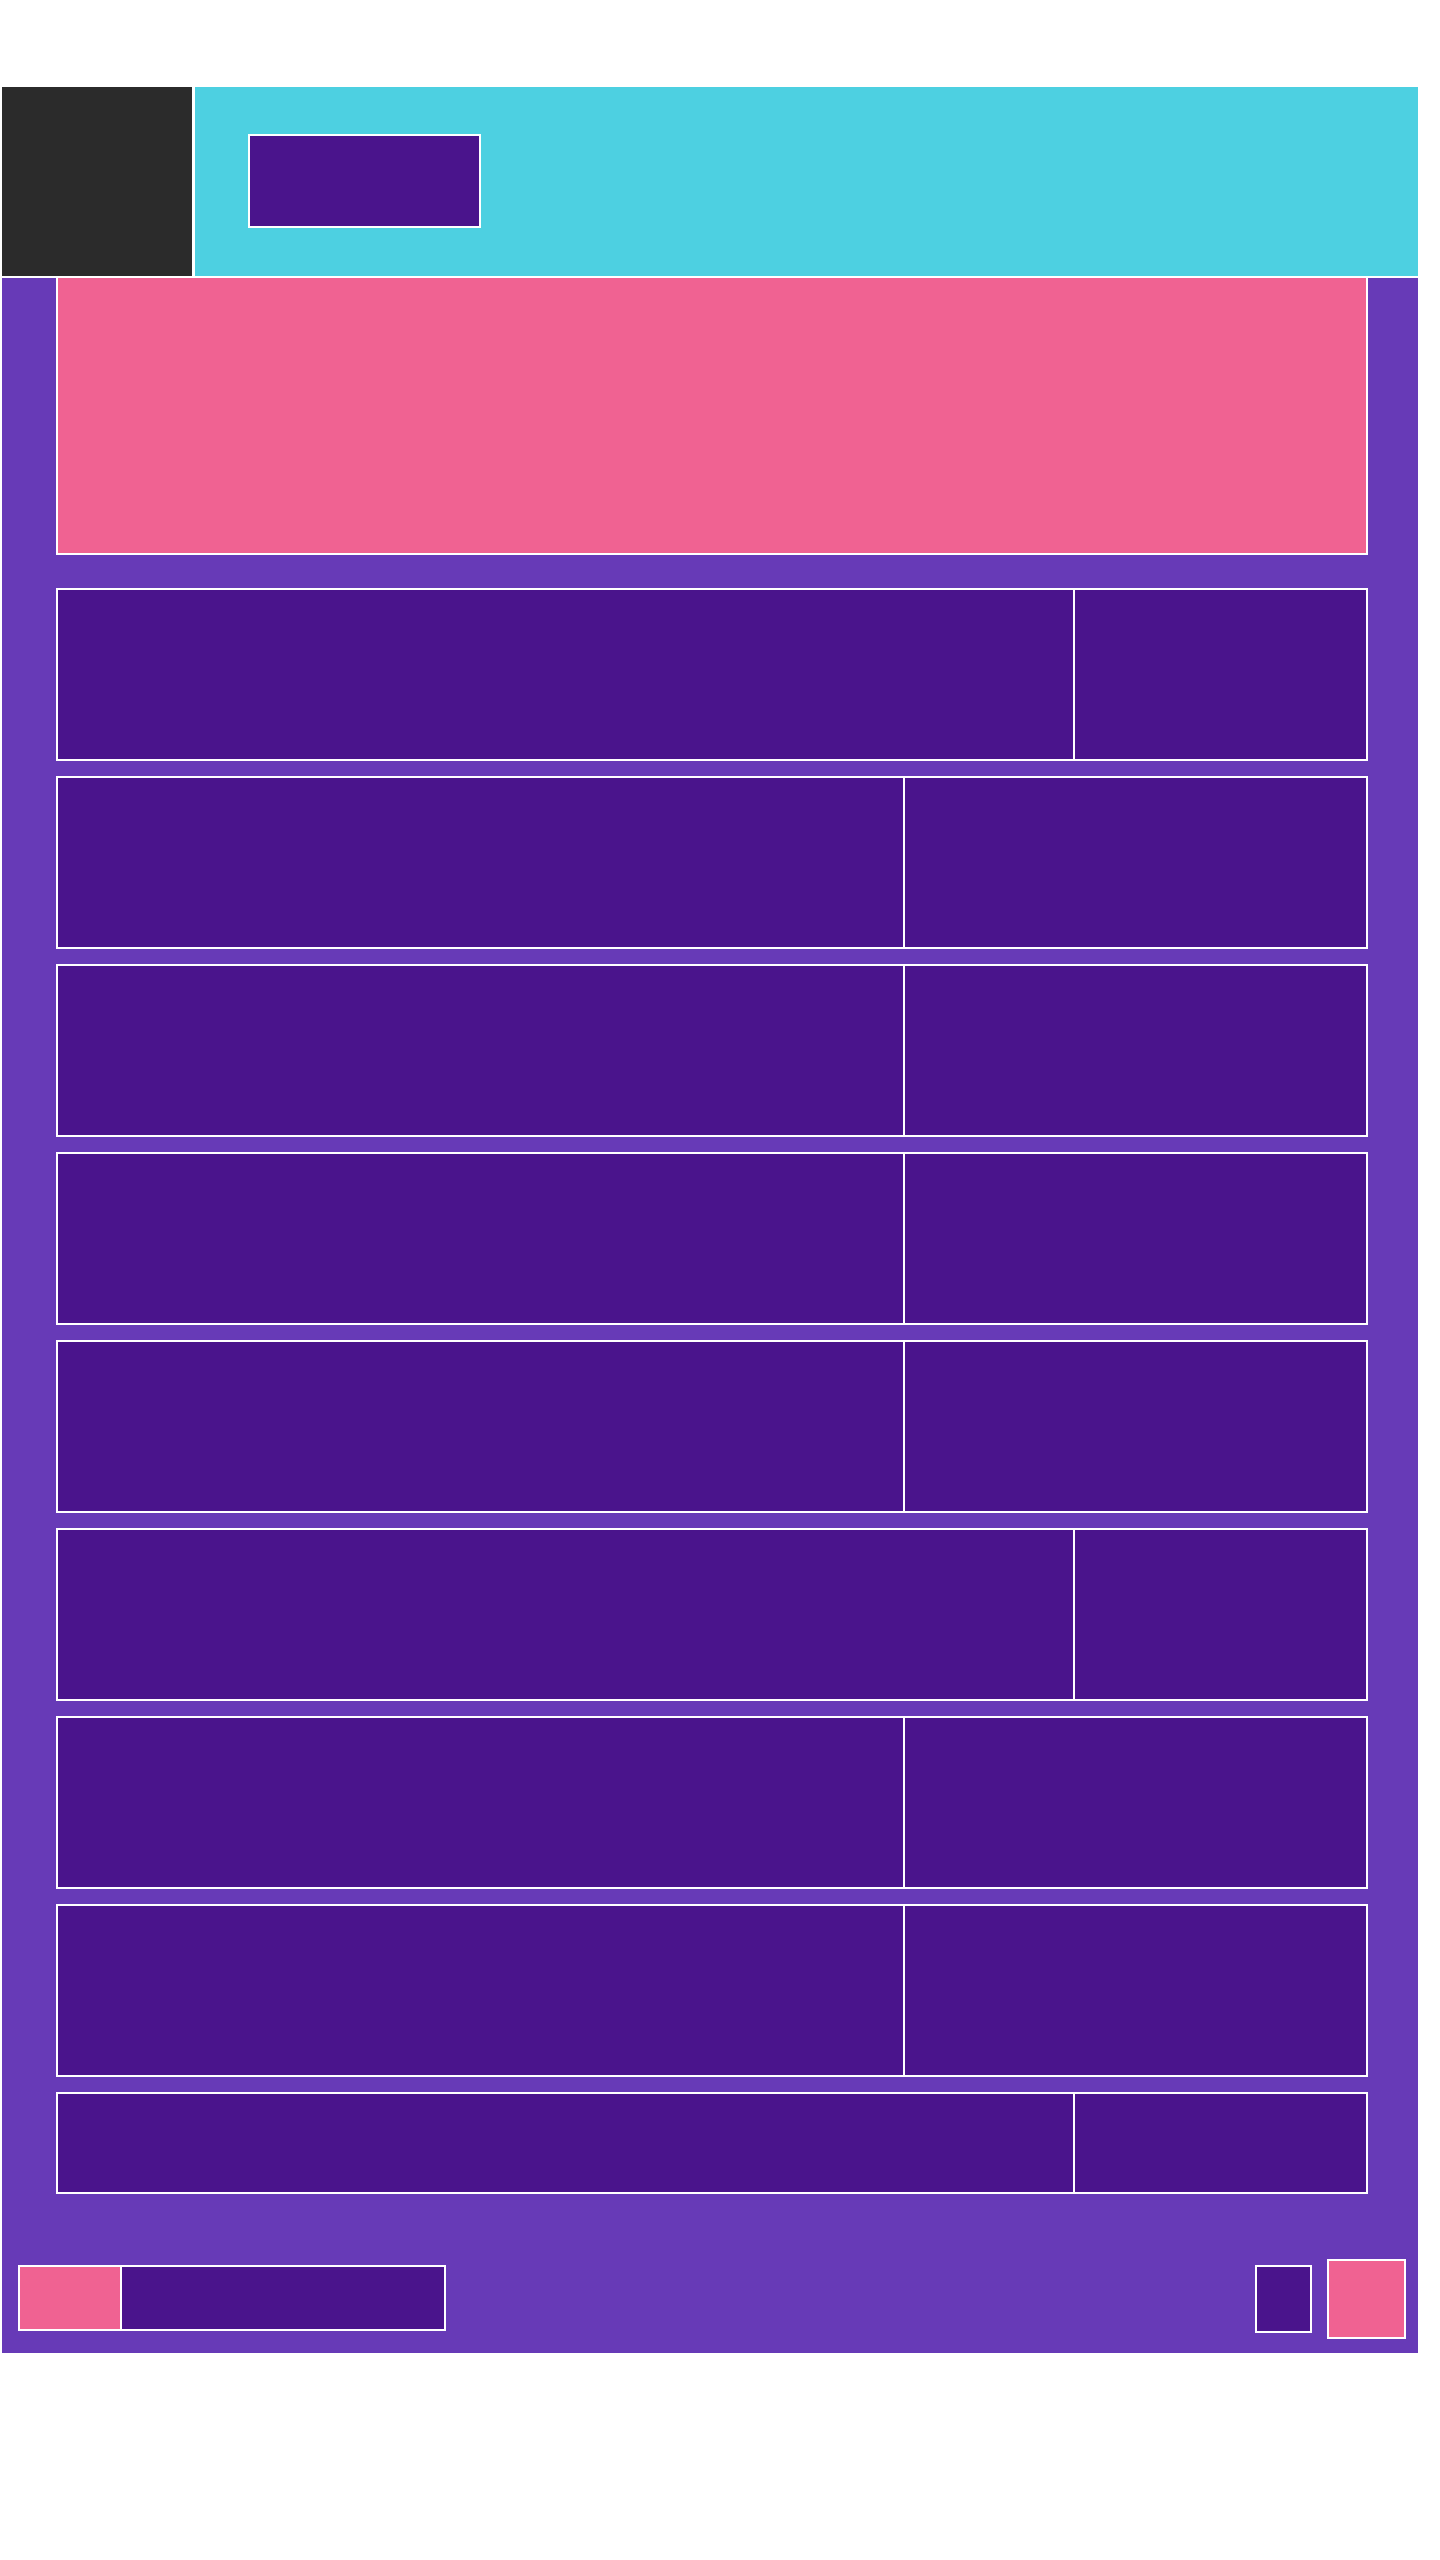 This screenshot has height=2560, width=1440. What do you see at coordinates (70, 2298) in the screenshot?
I see `footer-chip` at bounding box center [70, 2298].